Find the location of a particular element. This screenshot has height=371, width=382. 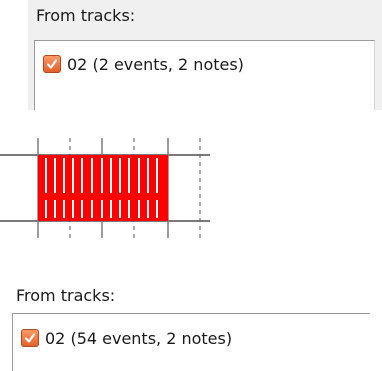

track-item-label: 02 (54 events, 2 notes) is located at coordinates (139, 338).